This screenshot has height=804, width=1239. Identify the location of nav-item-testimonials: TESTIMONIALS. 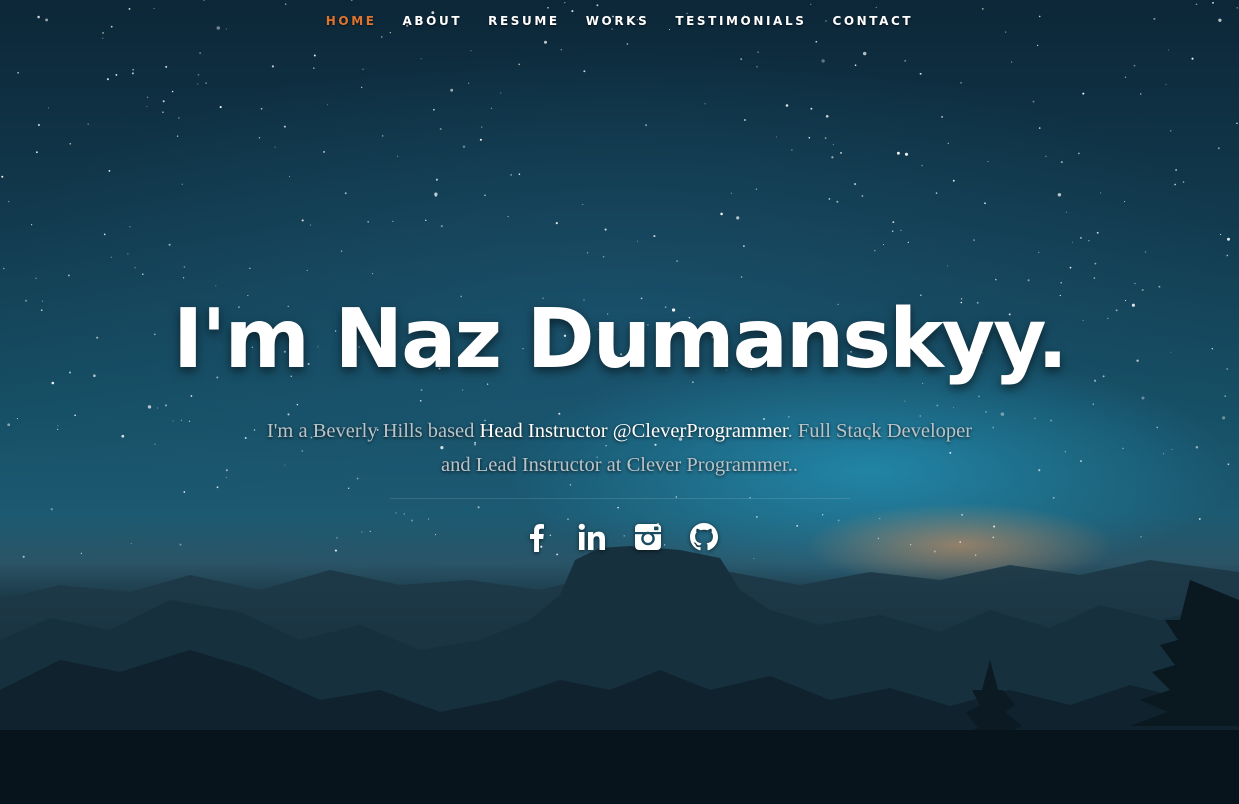
(740, 21).